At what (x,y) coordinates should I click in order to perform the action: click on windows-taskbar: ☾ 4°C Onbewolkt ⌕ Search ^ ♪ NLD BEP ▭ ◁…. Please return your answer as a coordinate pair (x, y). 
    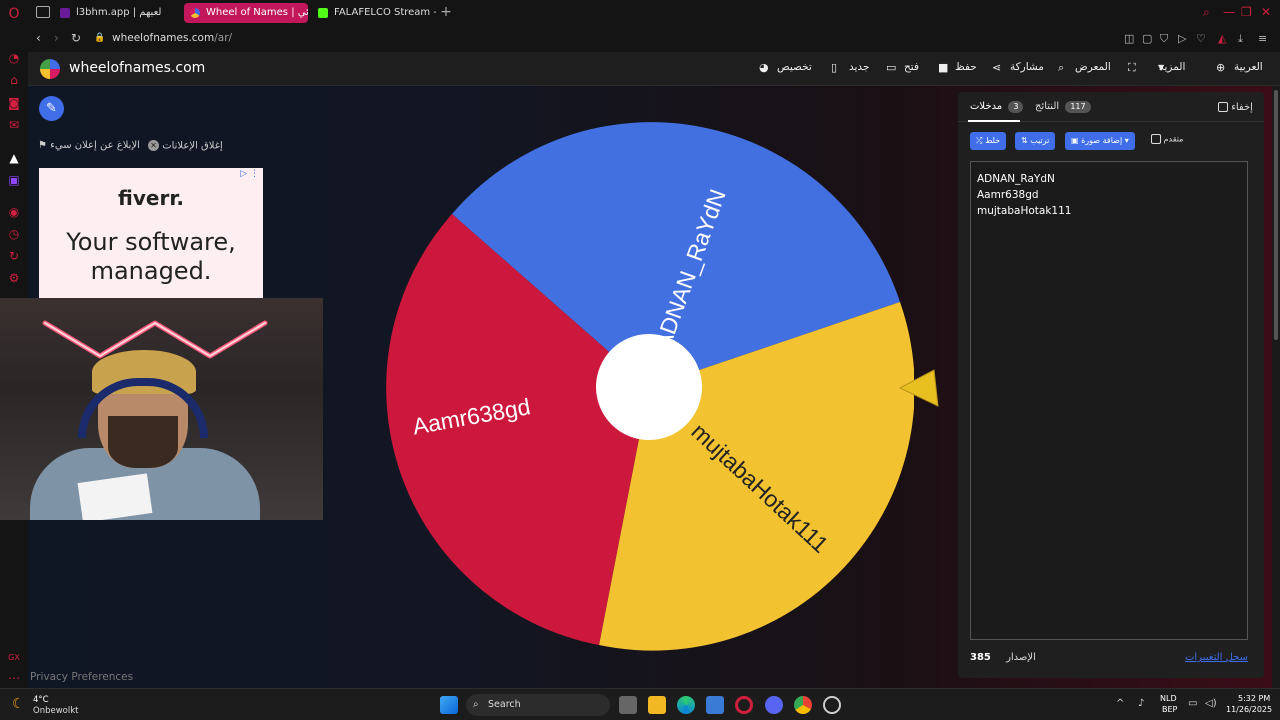
    Looking at the image, I should click on (640, 704).